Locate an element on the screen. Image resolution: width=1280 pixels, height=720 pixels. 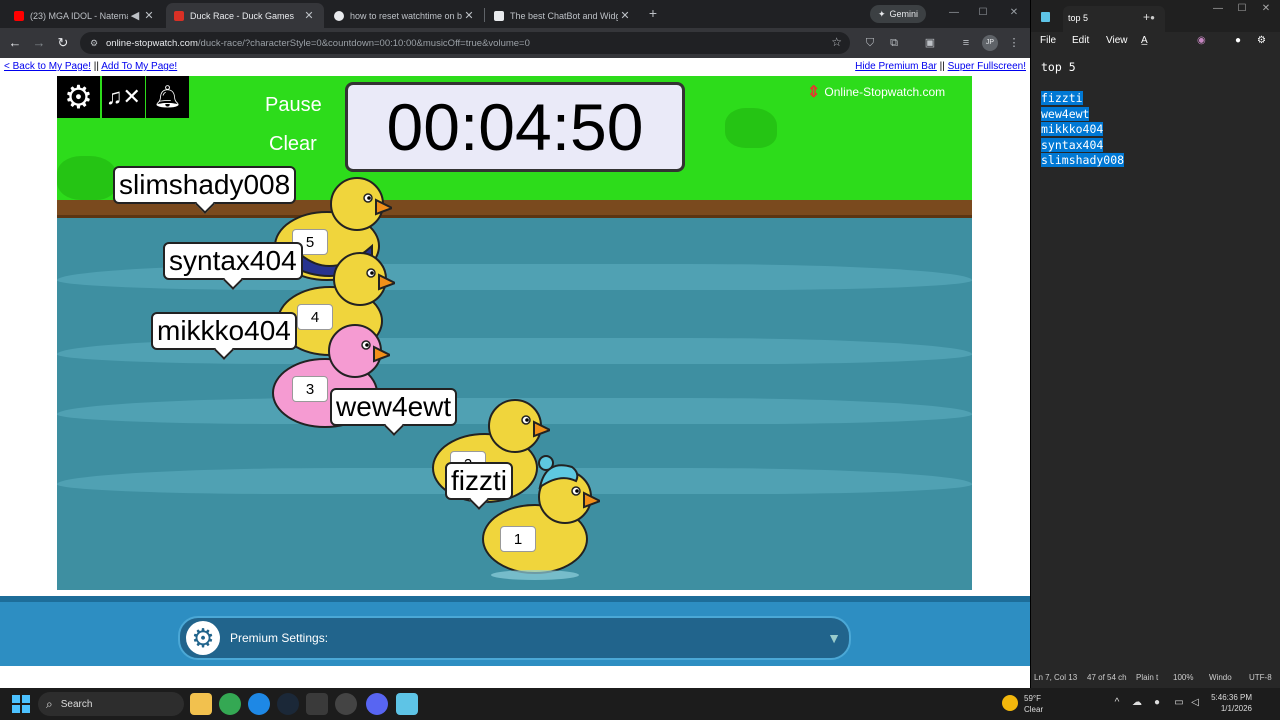
encoding: UTF-8 is located at coordinates (1260, 677).